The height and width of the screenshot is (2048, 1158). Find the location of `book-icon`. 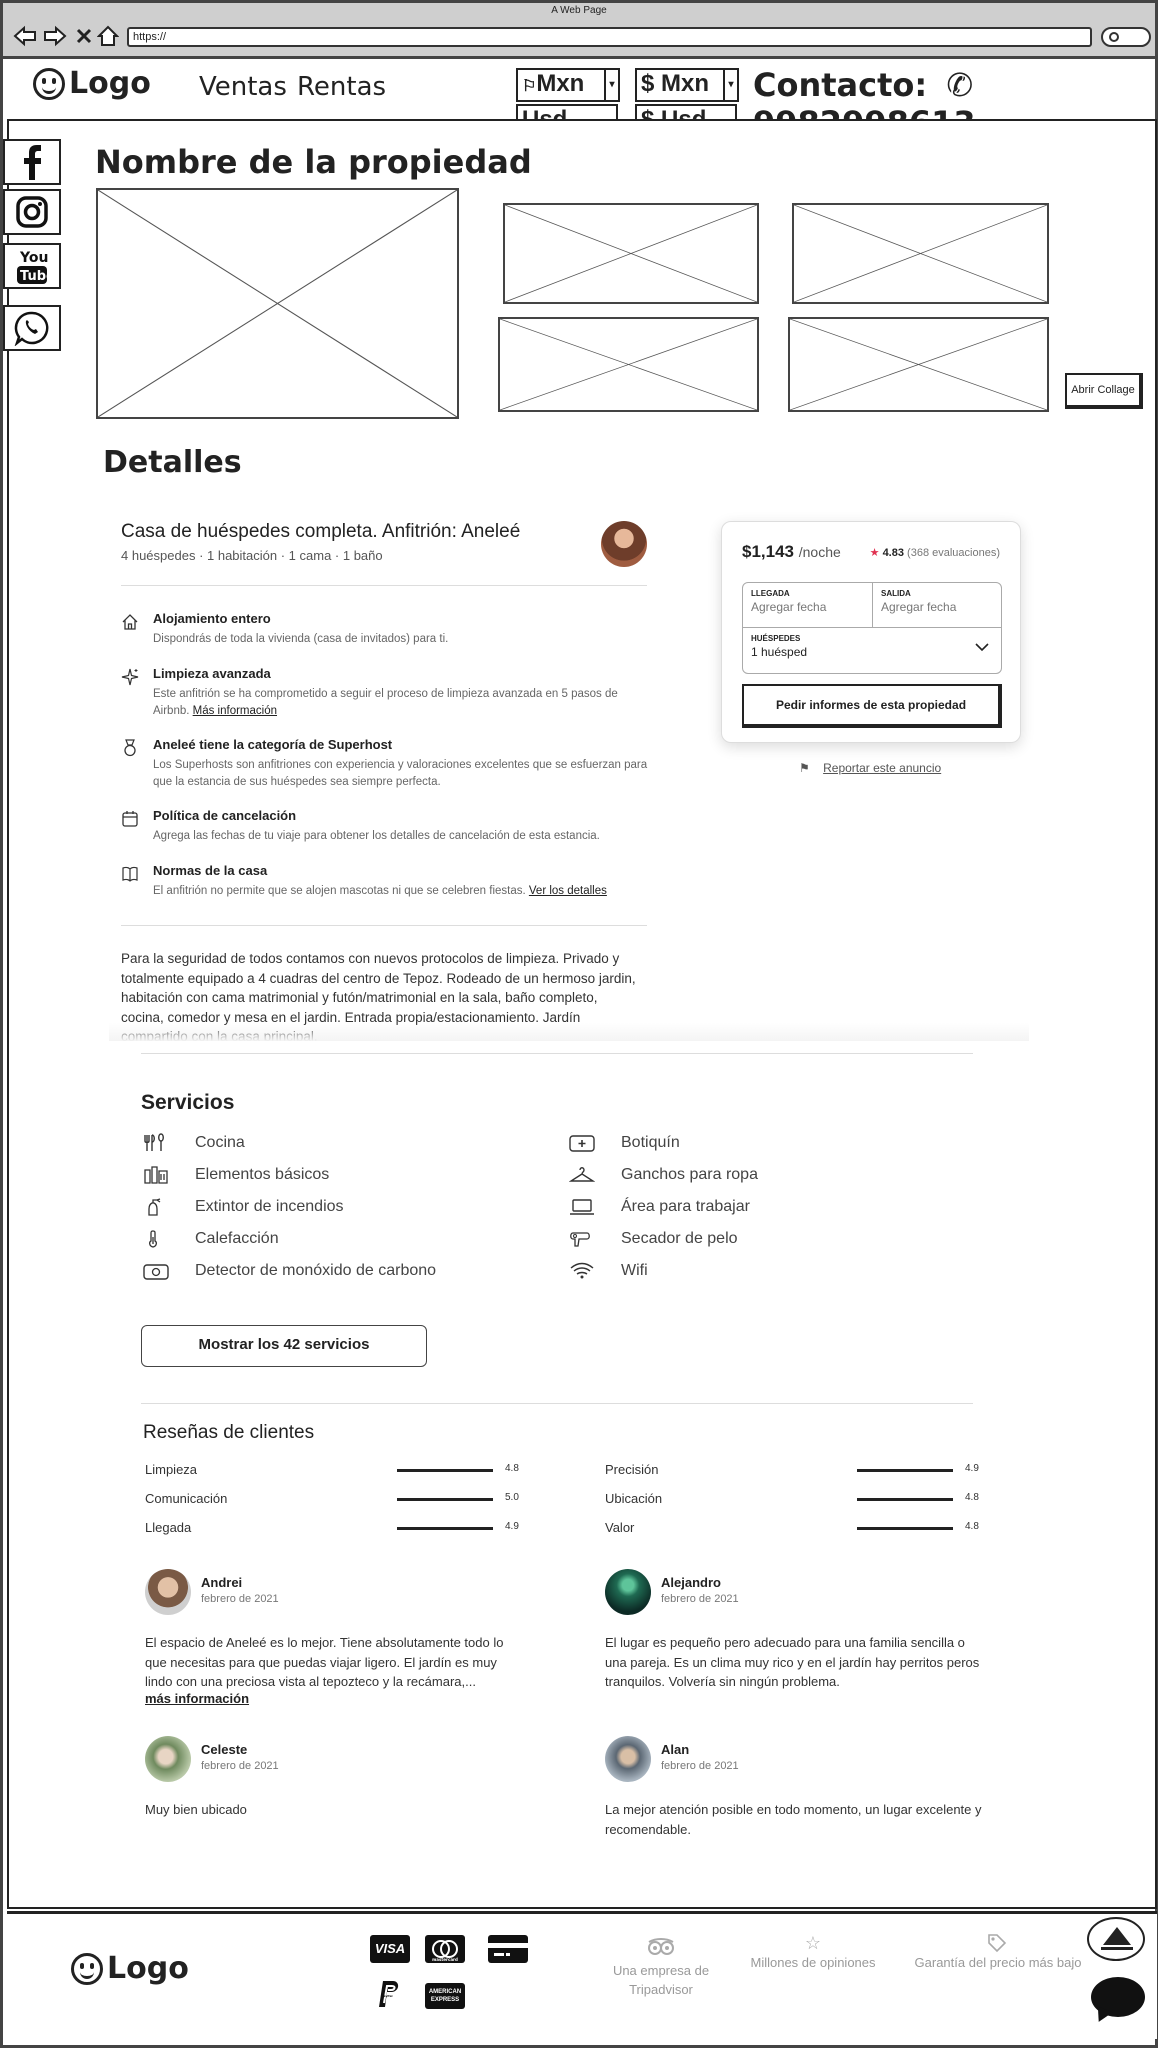

book-icon is located at coordinates (130, 874).